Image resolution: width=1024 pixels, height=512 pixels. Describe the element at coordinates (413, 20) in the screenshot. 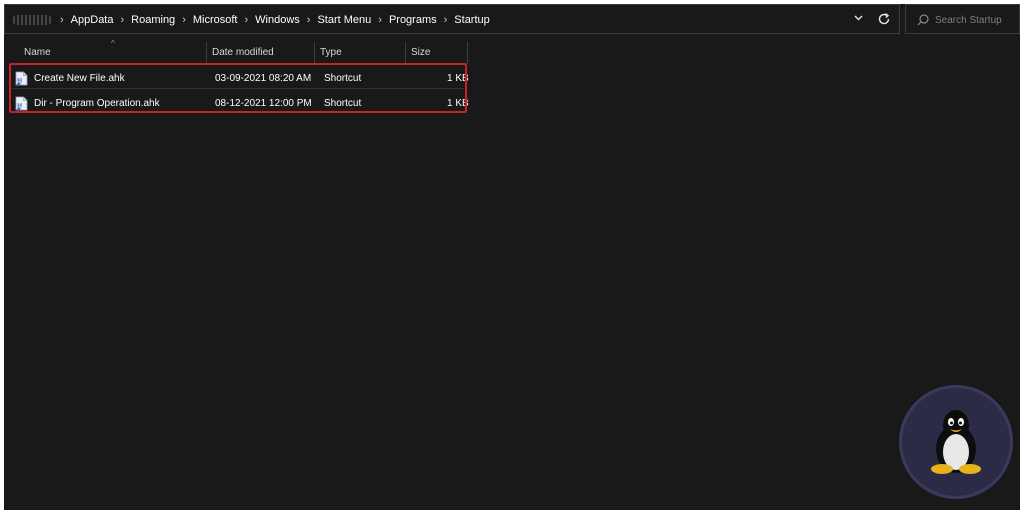

I see `breadcrumb-programs: Programs` at that location.